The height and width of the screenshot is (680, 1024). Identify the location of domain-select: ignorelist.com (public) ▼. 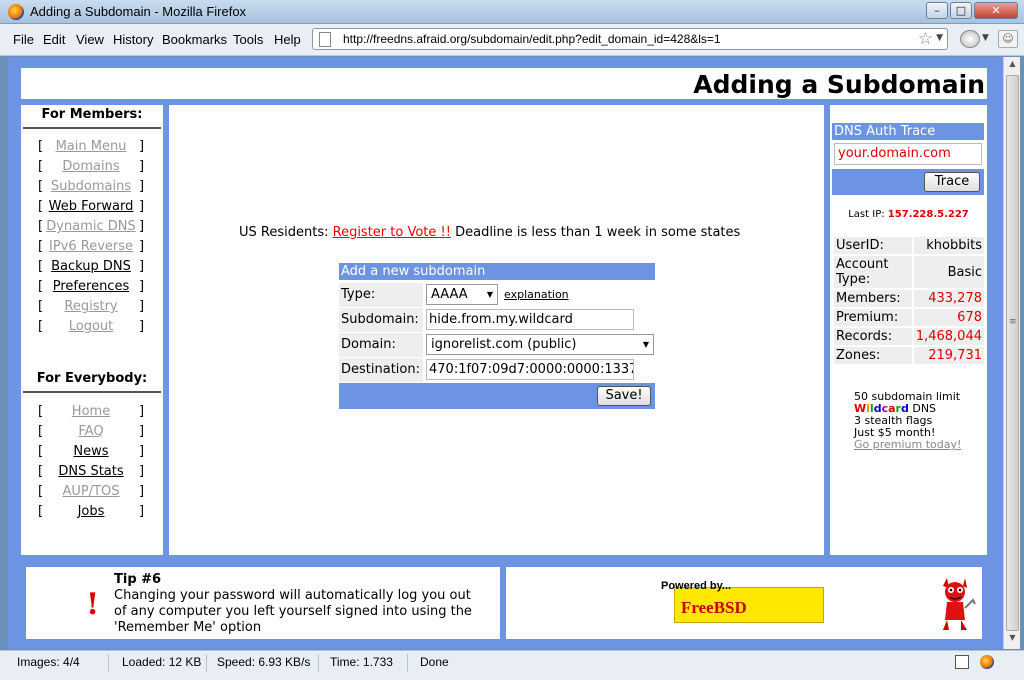
(540, 344).